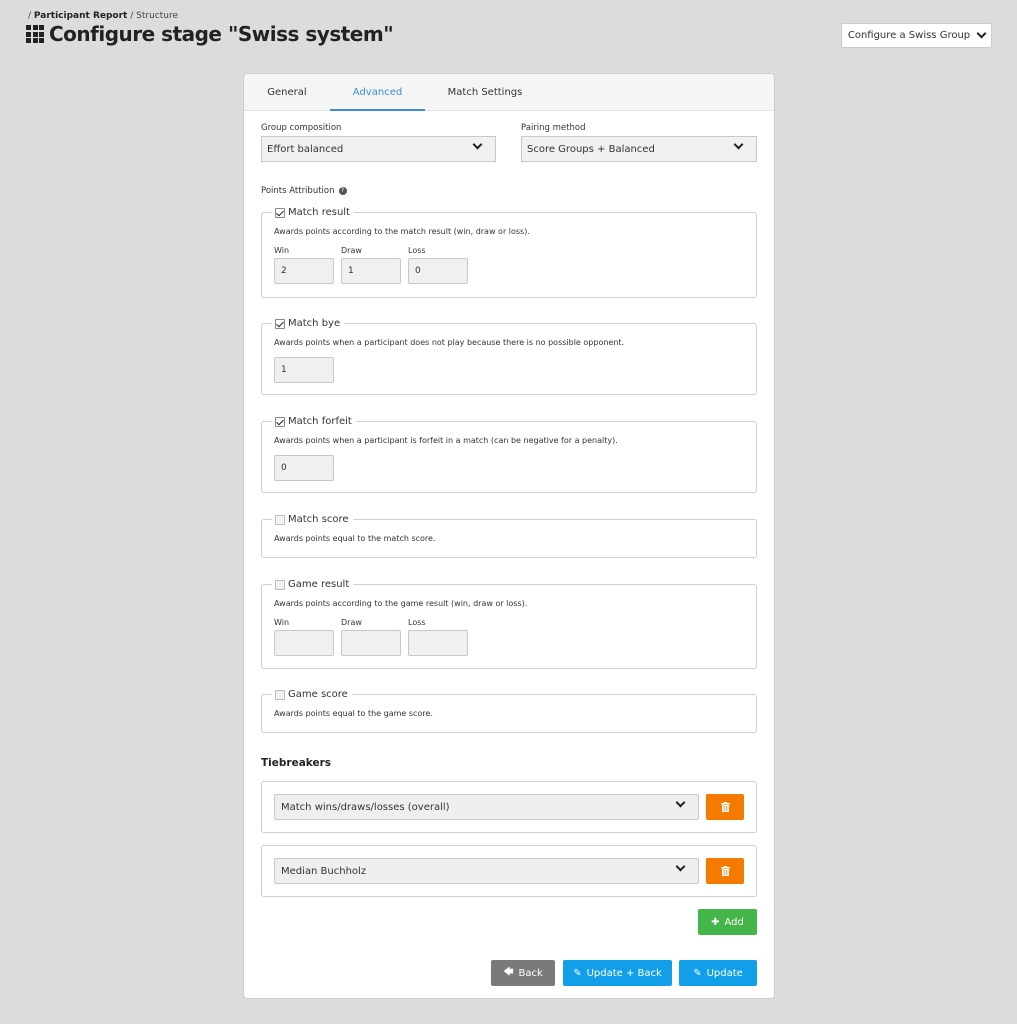  What do you see at coordinates (312, 519) in the screenshot?
I see `match-score-legend: Match score` at bounding box center [312, 519].